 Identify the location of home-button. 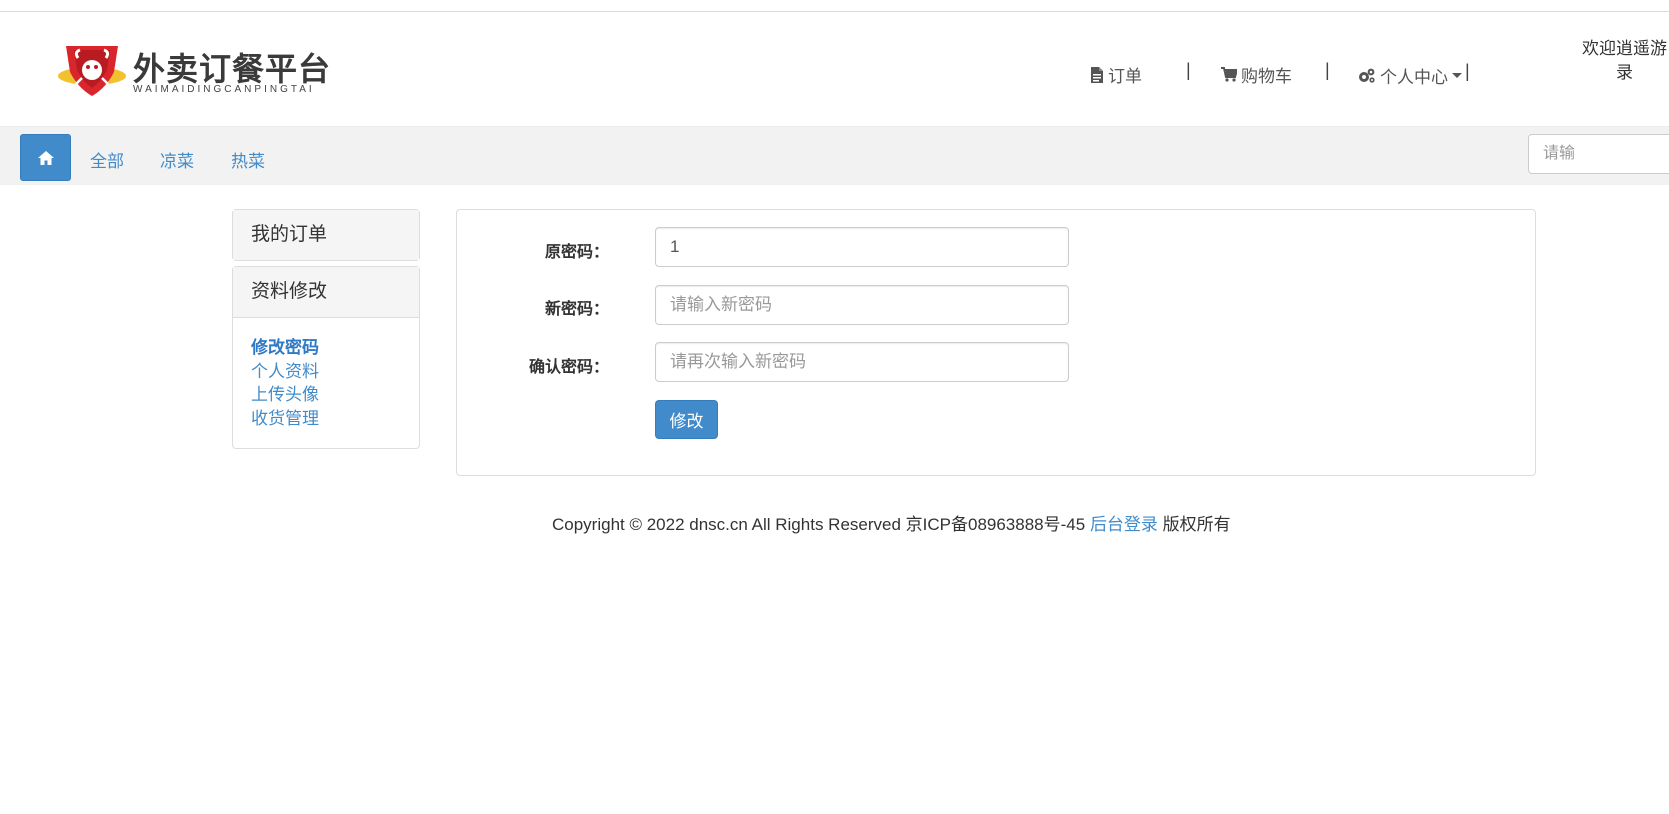
(45, 157).